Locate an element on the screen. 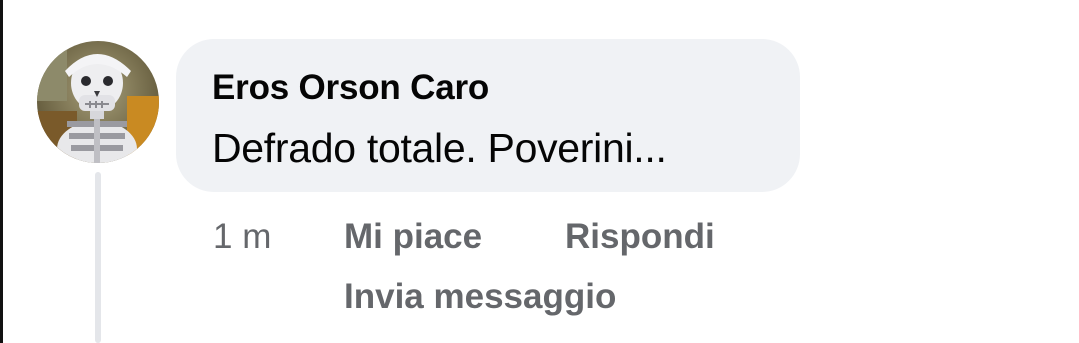  reply-button: Rispondi is located at coordinates (640, 237).